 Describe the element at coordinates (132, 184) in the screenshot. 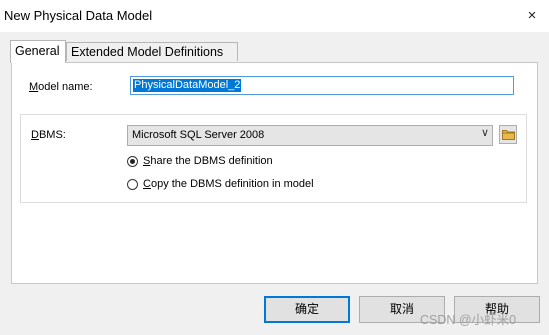

I see `copy-dbms-radio` at that location.